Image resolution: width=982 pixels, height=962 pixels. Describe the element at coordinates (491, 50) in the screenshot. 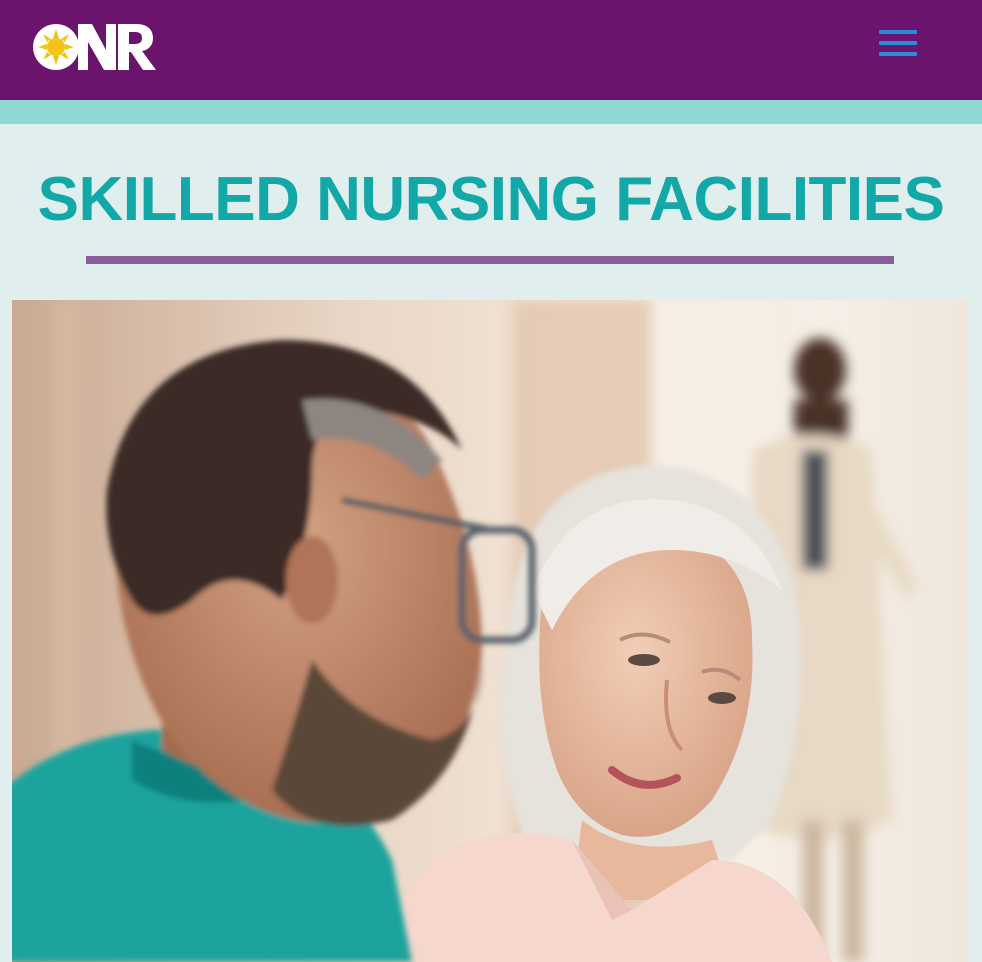

I see `site-header` at that location.